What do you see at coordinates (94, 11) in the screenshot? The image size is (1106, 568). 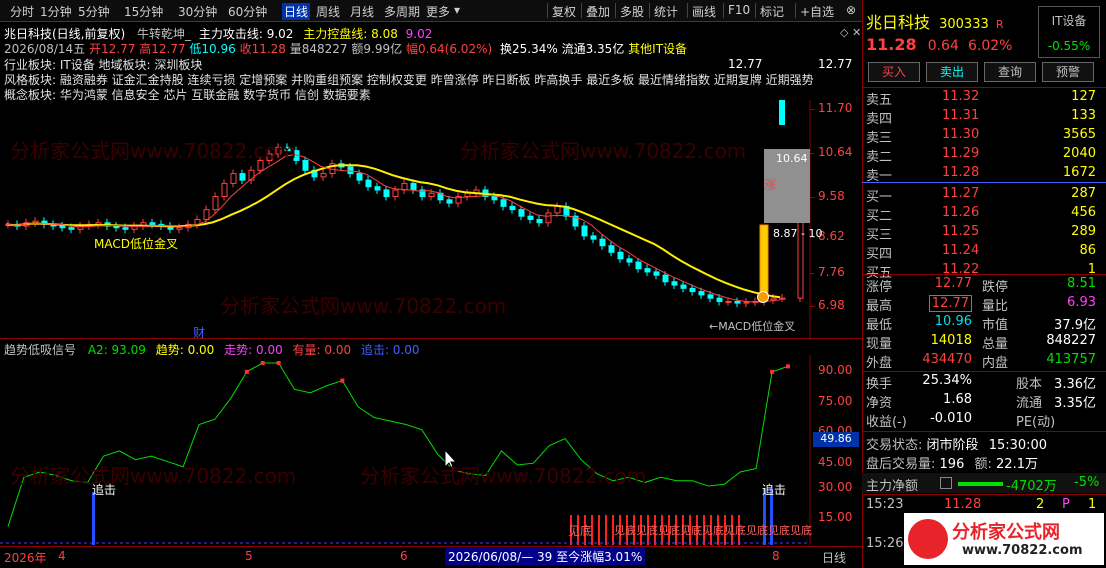 I see `tab-period-2: 5分钟` at bounding box center [94, 11].